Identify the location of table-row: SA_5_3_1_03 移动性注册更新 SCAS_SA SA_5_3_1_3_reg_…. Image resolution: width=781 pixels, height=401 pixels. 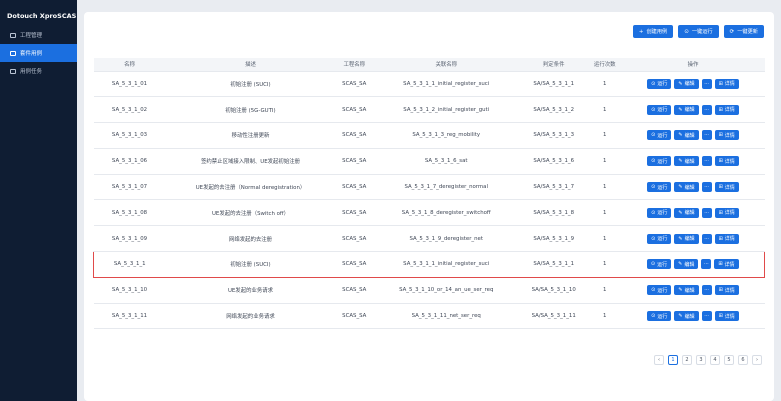
(429, 135).